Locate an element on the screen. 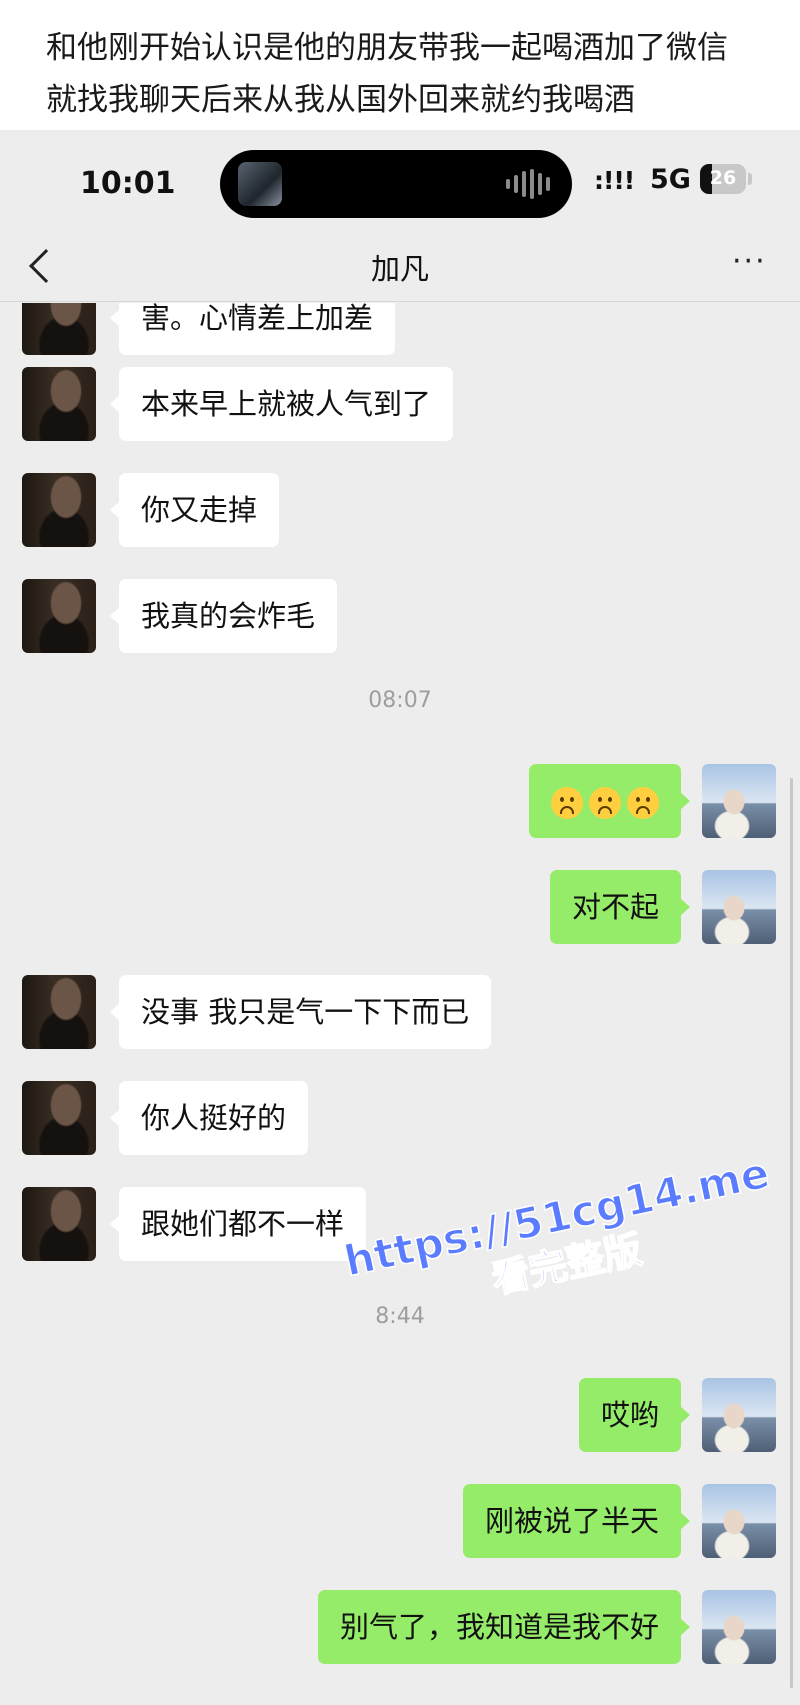  status-bar: 10:01 :!!! 5G 26 is located at coordinates (400, 180).